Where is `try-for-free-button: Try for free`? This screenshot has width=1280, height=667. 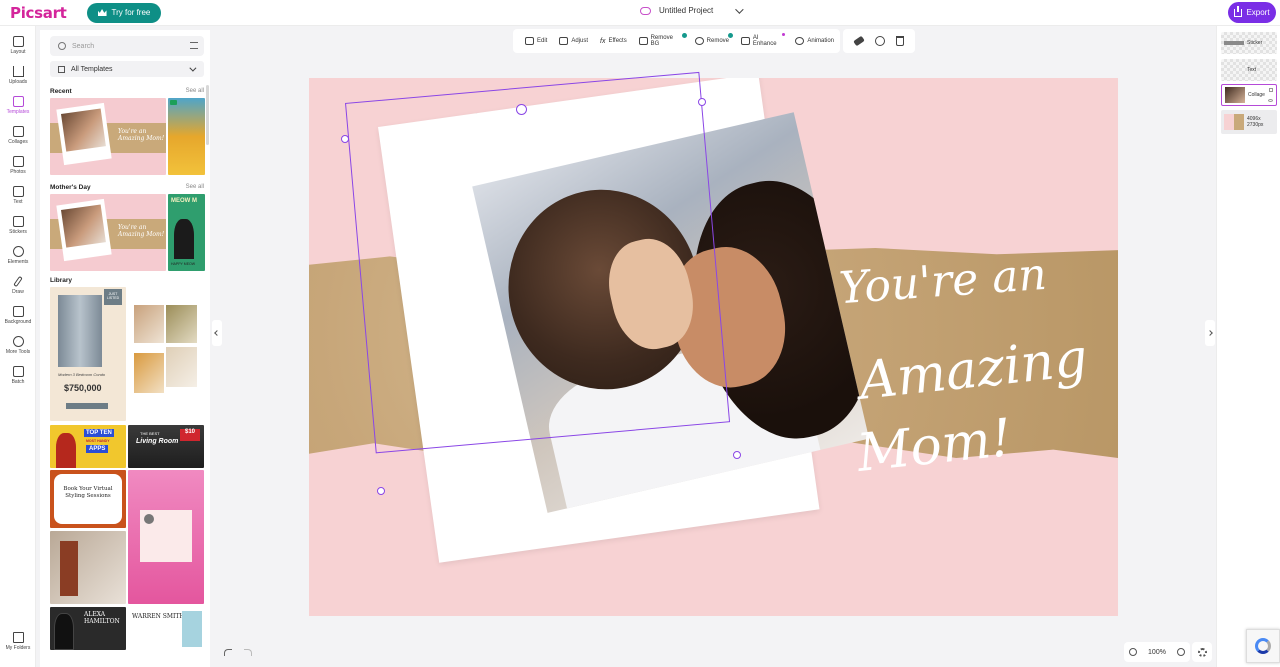
try-for-free-button: Try for free is located at coordinates (124, 12).